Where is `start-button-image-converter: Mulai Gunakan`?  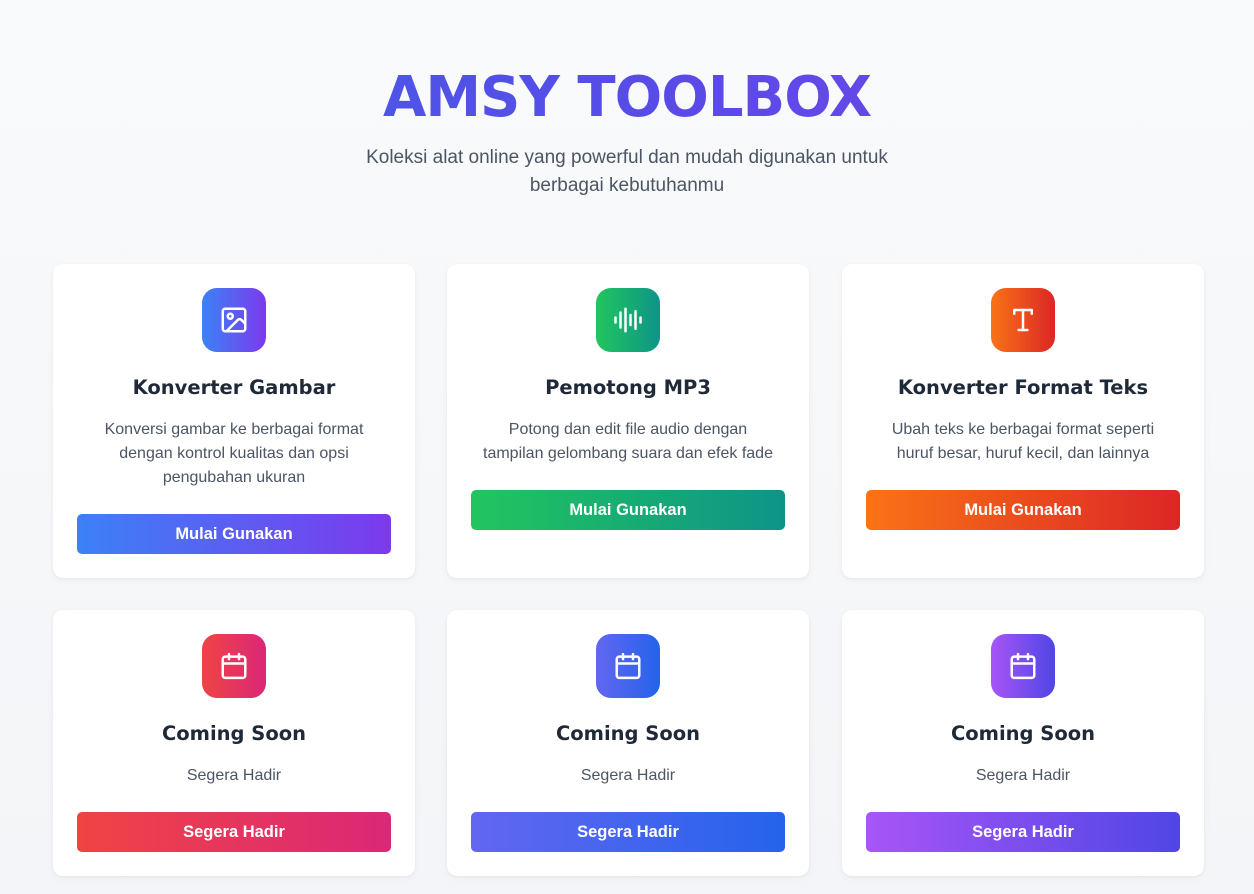 start-button-image-converter: Mulai Gunakan is located at coordinates (234, 534).